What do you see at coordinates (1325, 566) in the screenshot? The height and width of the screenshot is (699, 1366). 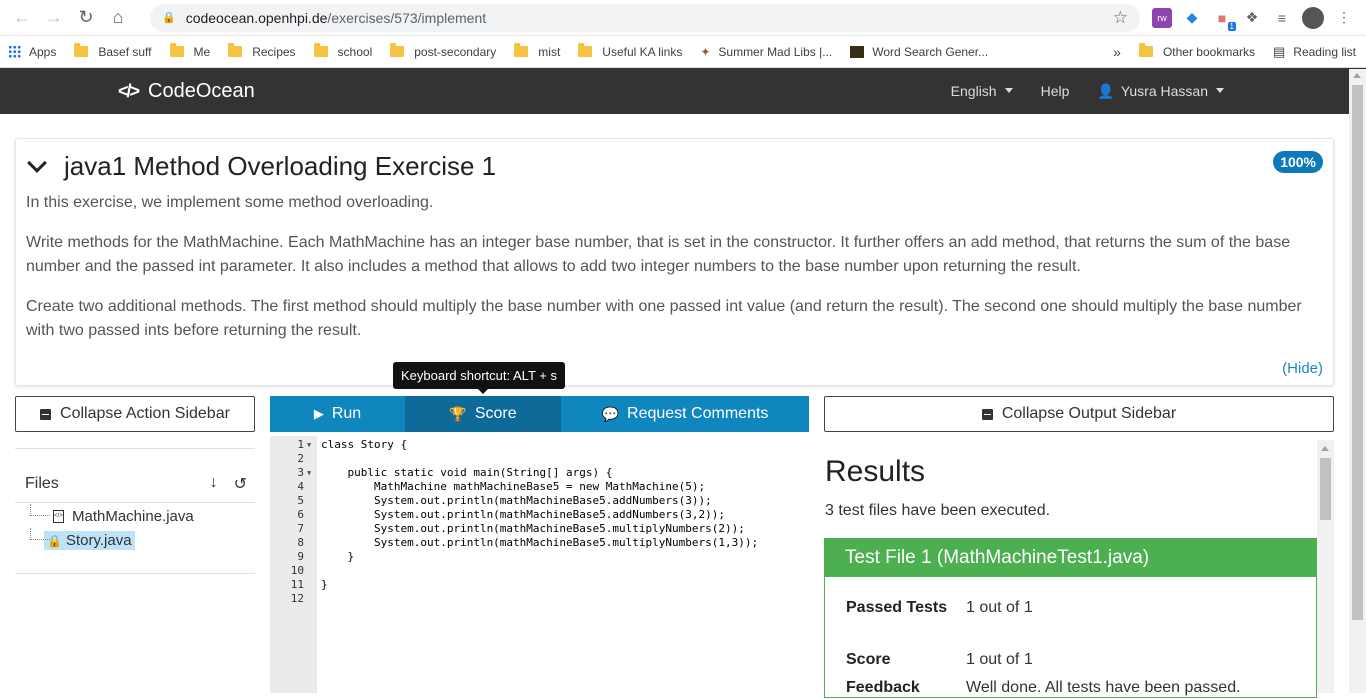 I see `output-scrollbar` at bounding box center [1325, 566].